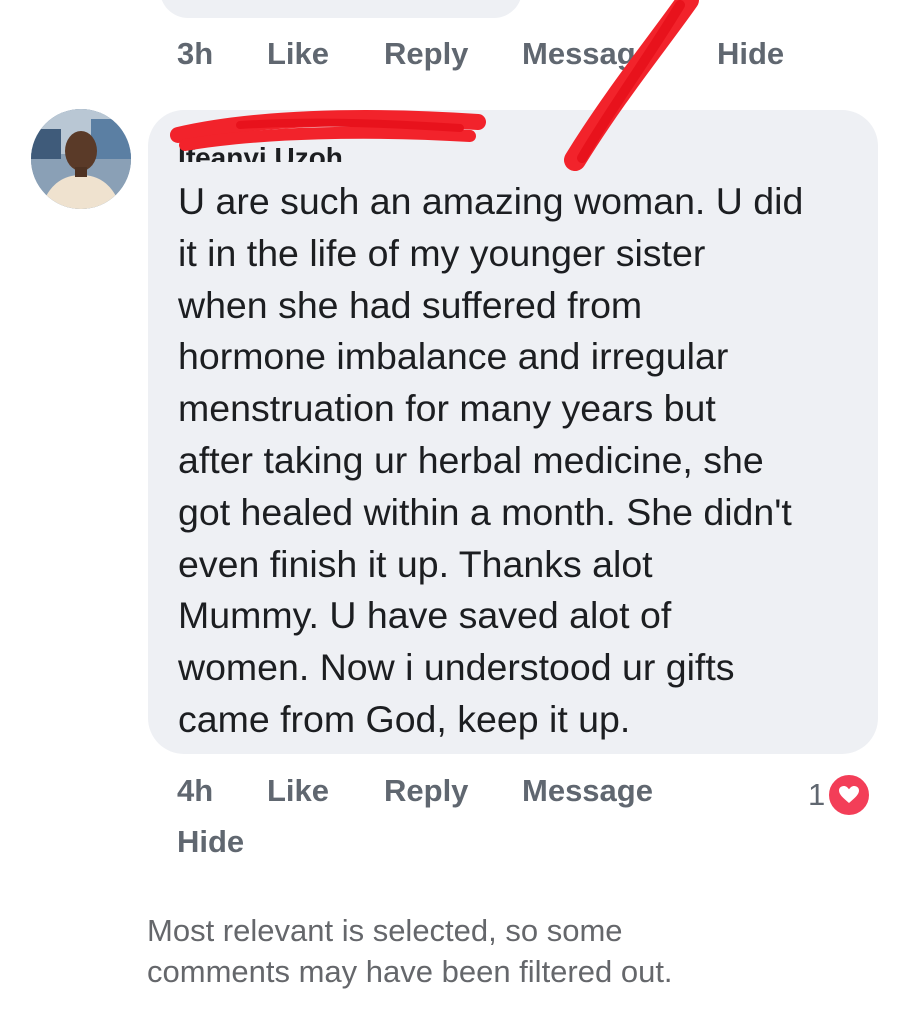 Image resolution: width=909 pixels, height=1024 pixels. What do you see at coordinates (288, 146) in the screenshot?
I see `comment-author-name: Ifeanyi Uzoh` at bounding box center [288, 146].